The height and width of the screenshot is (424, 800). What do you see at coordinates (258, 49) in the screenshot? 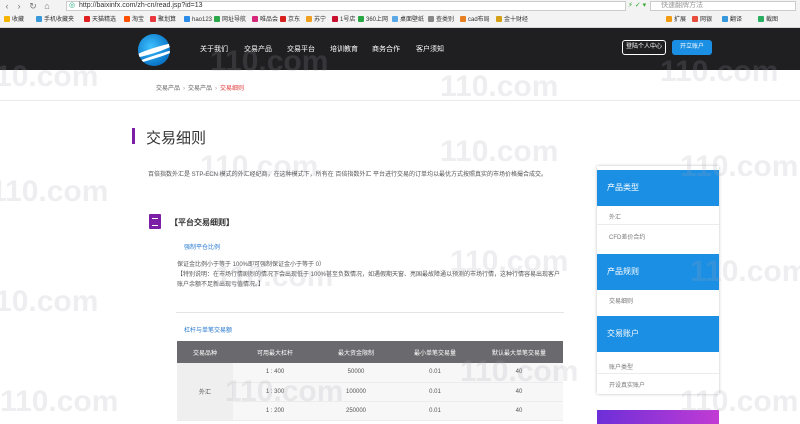
I see `nav-item-products: 交易产品` at bounding box center [258, 49].